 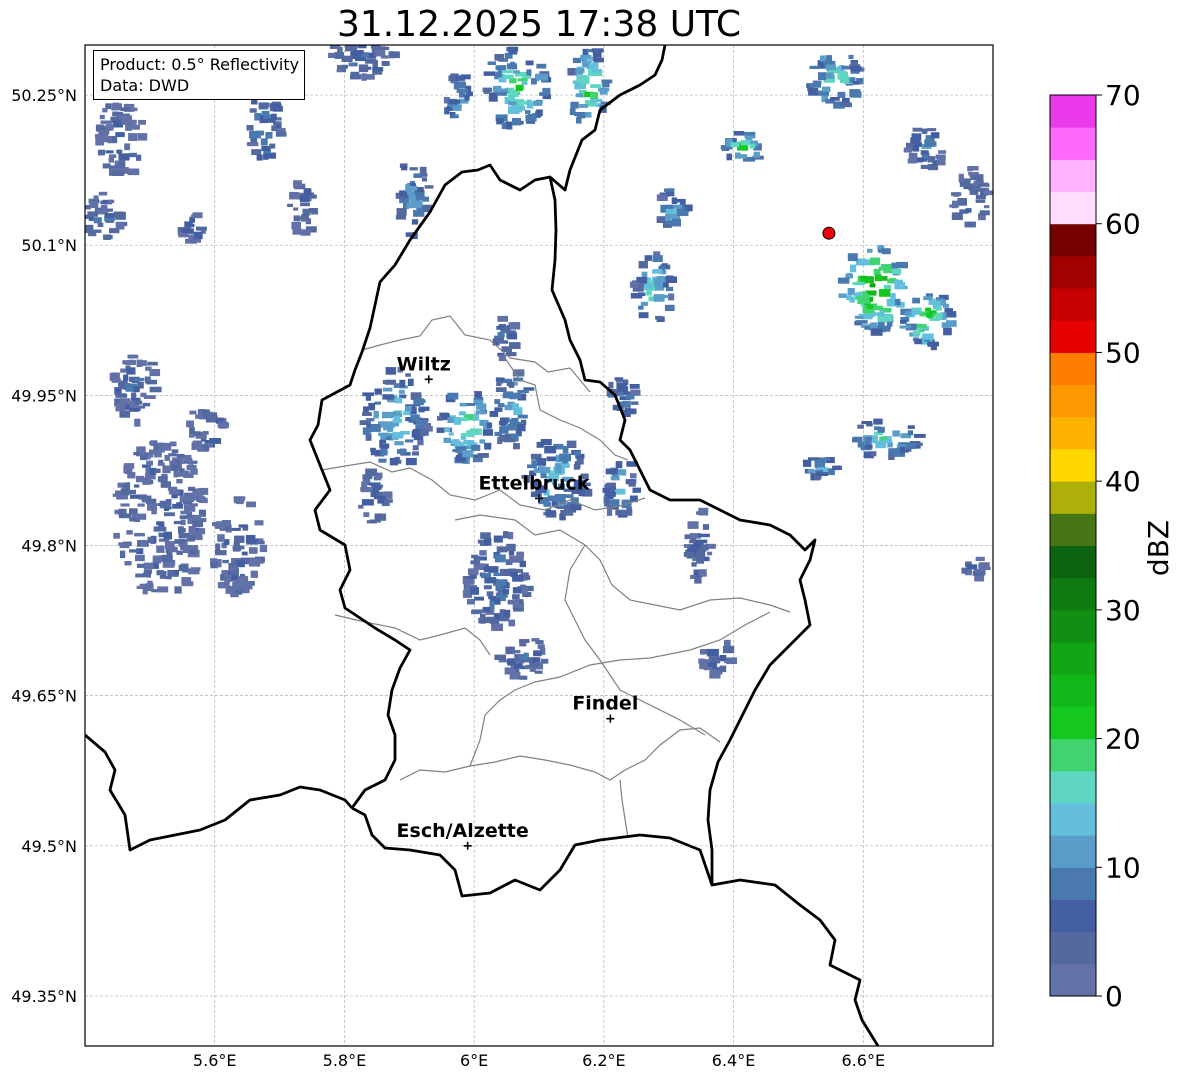 What do you see at coordinates (829, 233) in the screenshot?
I see `radar-site-marker` at bounding box center [829, 233].